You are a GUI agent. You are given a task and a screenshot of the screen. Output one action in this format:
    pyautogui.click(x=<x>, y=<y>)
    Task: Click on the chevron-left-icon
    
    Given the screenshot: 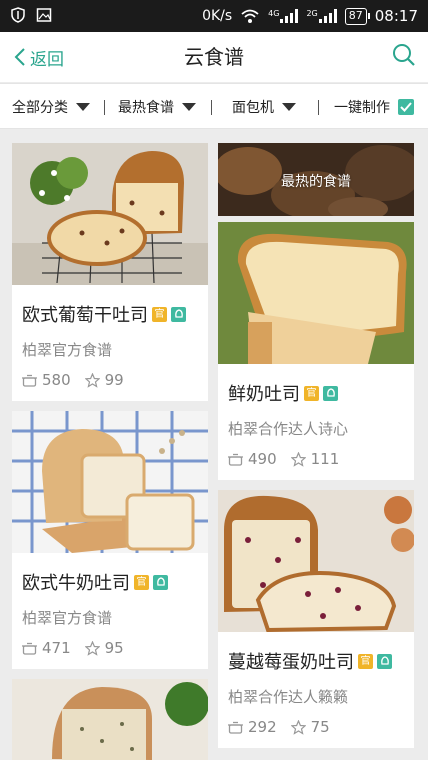 What is the action you would take?
    pyautogui.click(x=19, y=57)
    